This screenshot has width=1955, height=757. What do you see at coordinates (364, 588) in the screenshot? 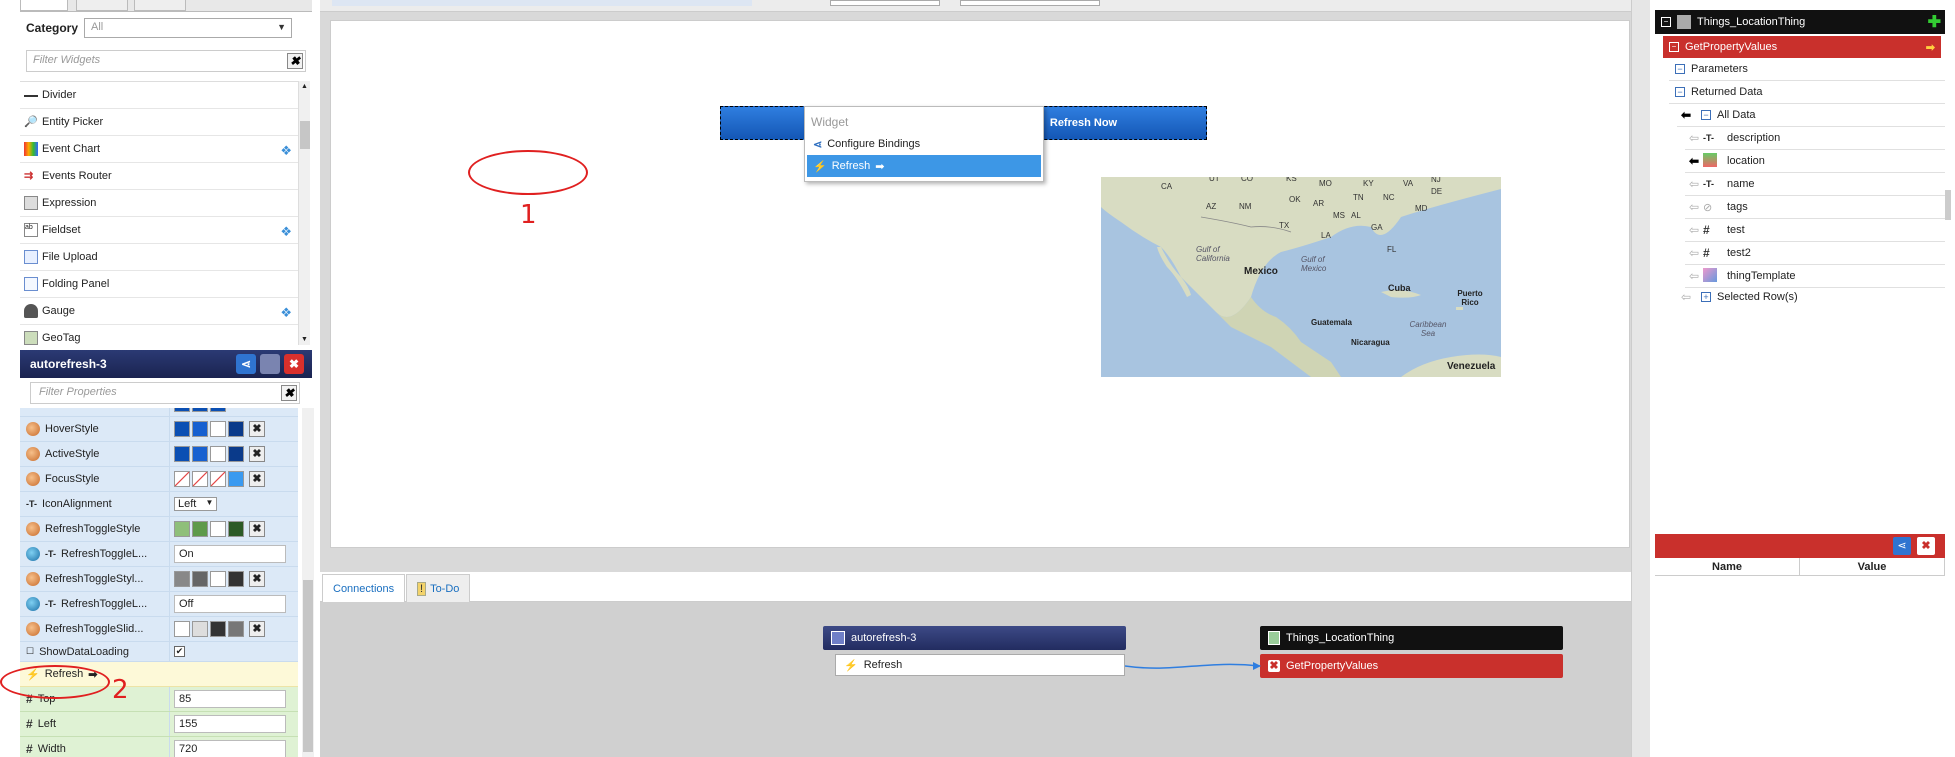
I see `tab-connections: Connections` at bounding box center [364, 588].